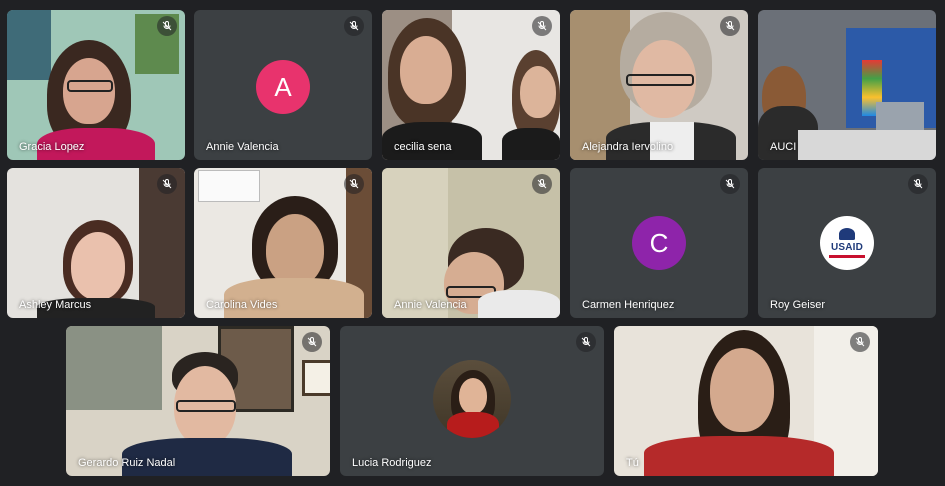 This screenshot has height=486, width=945. I want to click on usaid-seal-icon, so click(847, 234).